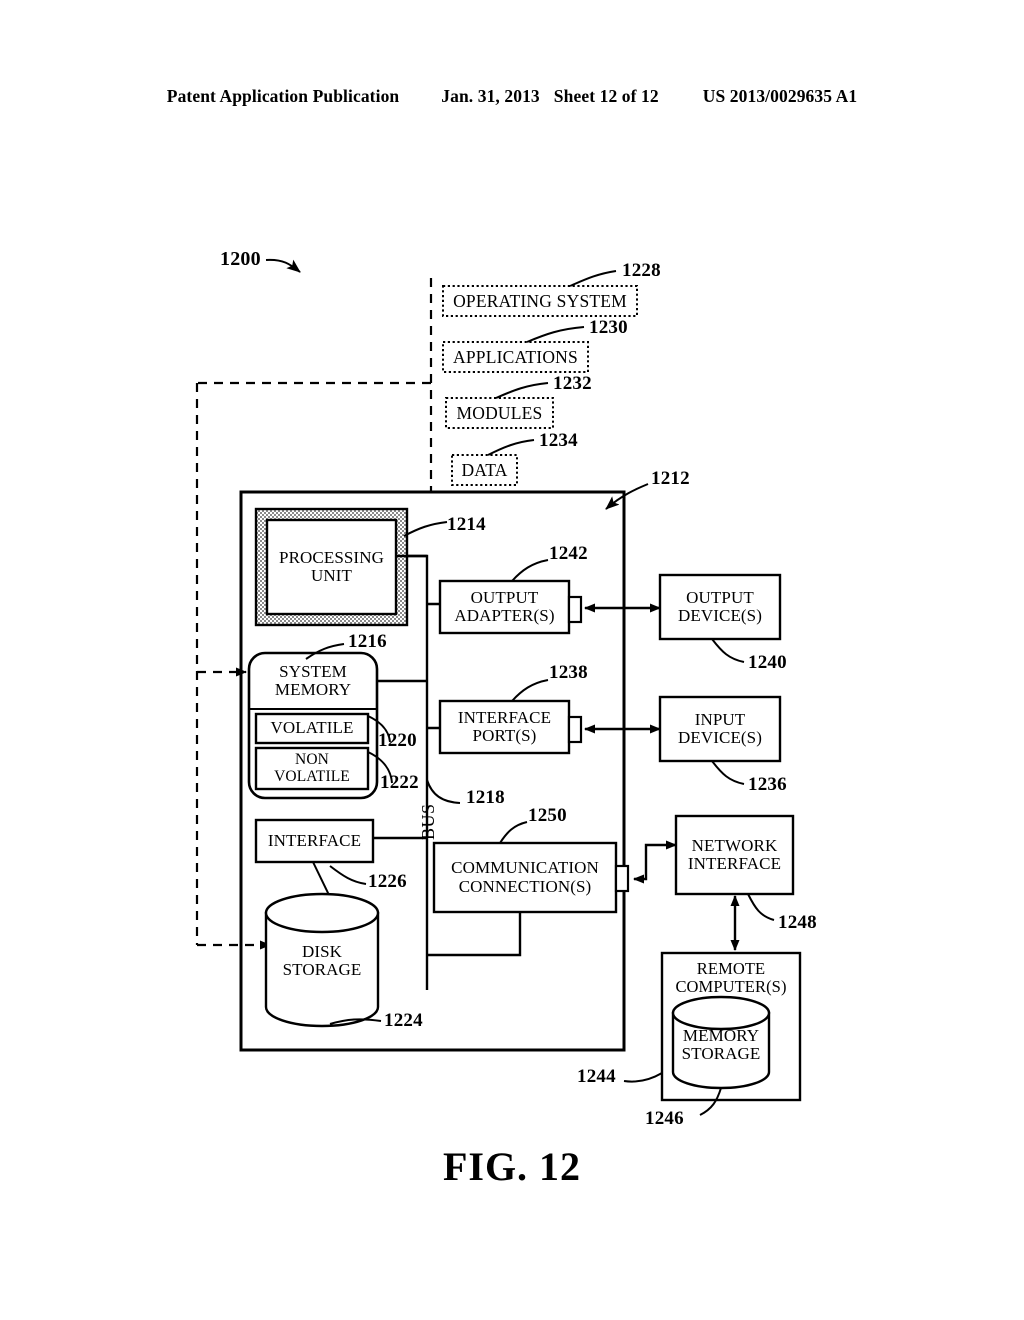  What do you see at coordinates (515, 356) in the screenshot?
I see `applications-label: APPLICATIONS` at bounding box center [515, 356].